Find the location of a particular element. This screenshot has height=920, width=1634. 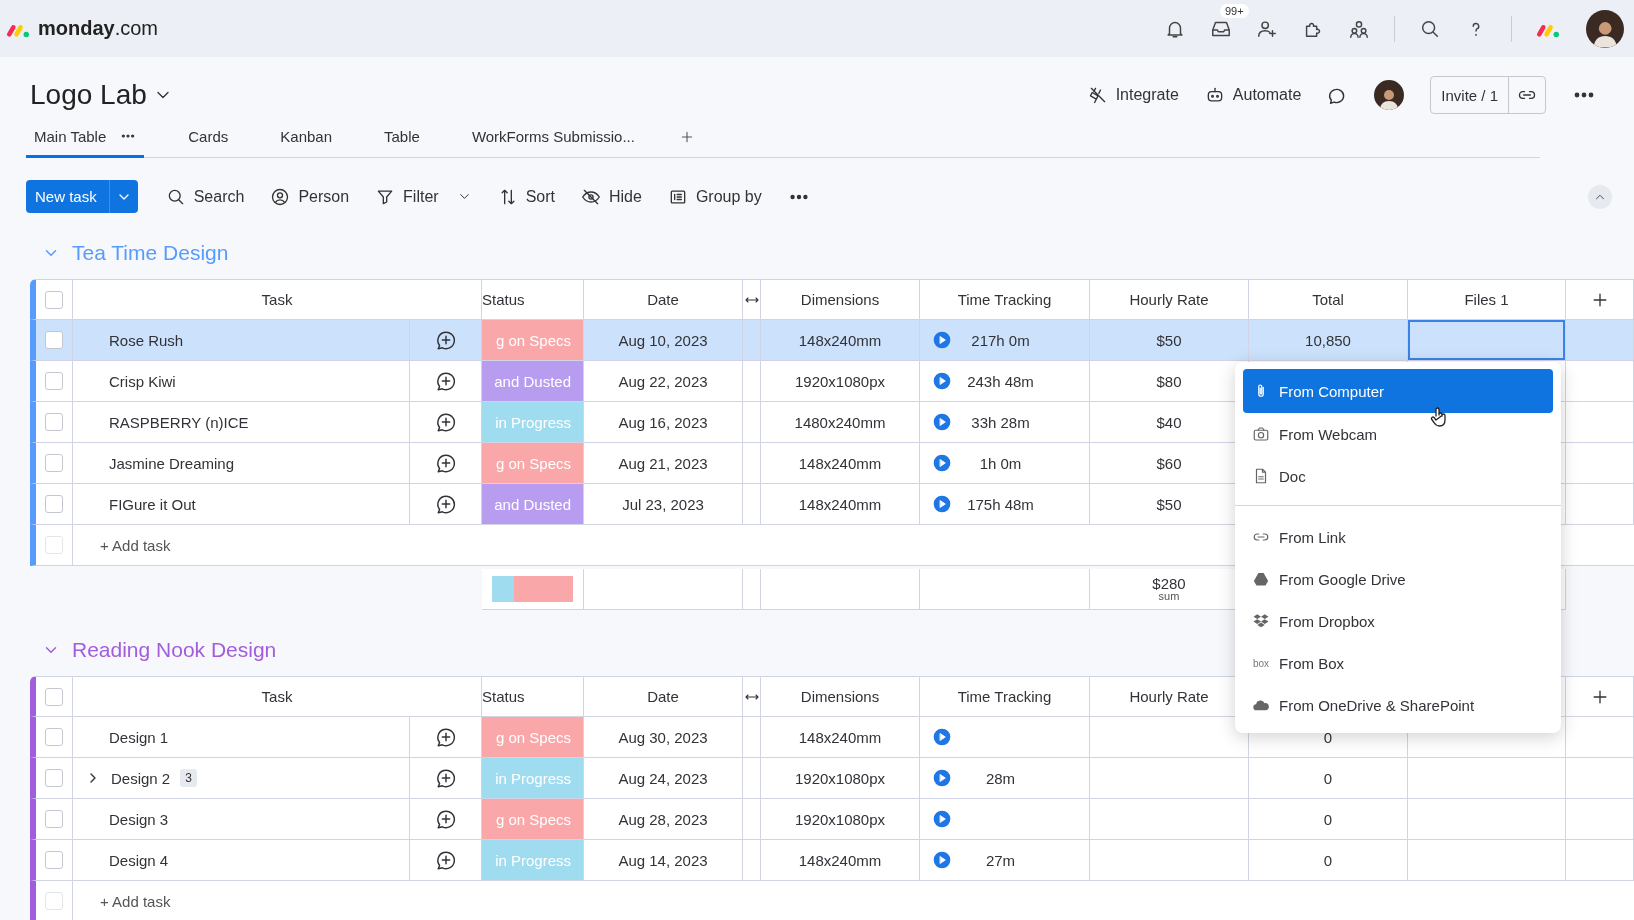

person-icon is located at coordinates (280, 196).